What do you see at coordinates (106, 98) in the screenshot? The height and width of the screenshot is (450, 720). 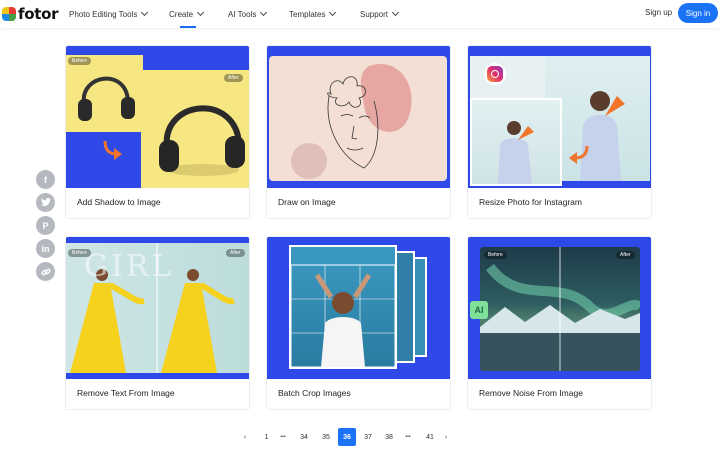 I see `headphones-image` at bounding box center [106, 98].